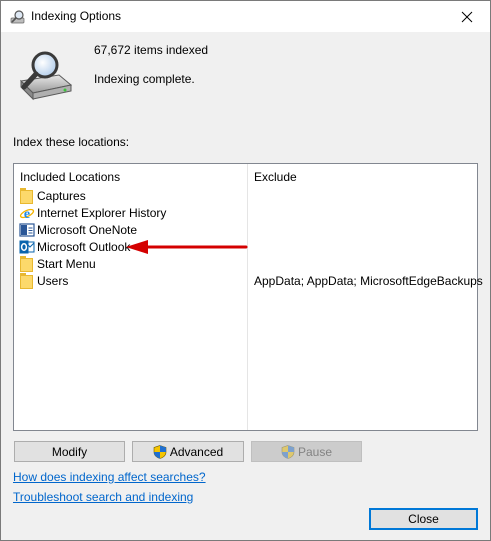 This screenshot has height=541, width=491. What do you see at coordinates (87, 230) in the screenshot?
I see `location-name: Microsoft OneNote` at bounding box center [87, 230].